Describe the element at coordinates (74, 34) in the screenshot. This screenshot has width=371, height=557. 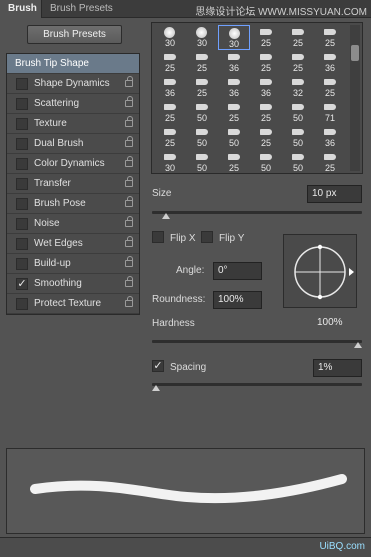
I see `brush-presets-button: Brush Presets` at that location.